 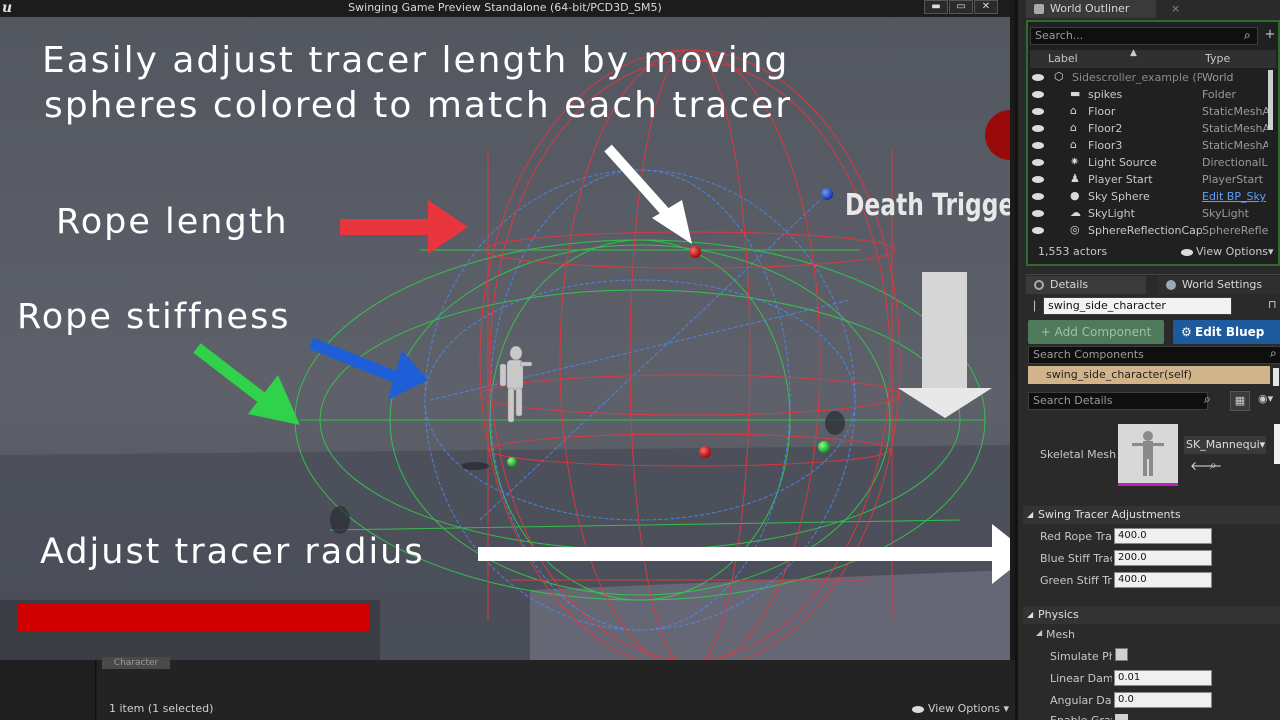 I want to click on rope-stiffness-label: Rope stiffness, so click(x=154, y=317).